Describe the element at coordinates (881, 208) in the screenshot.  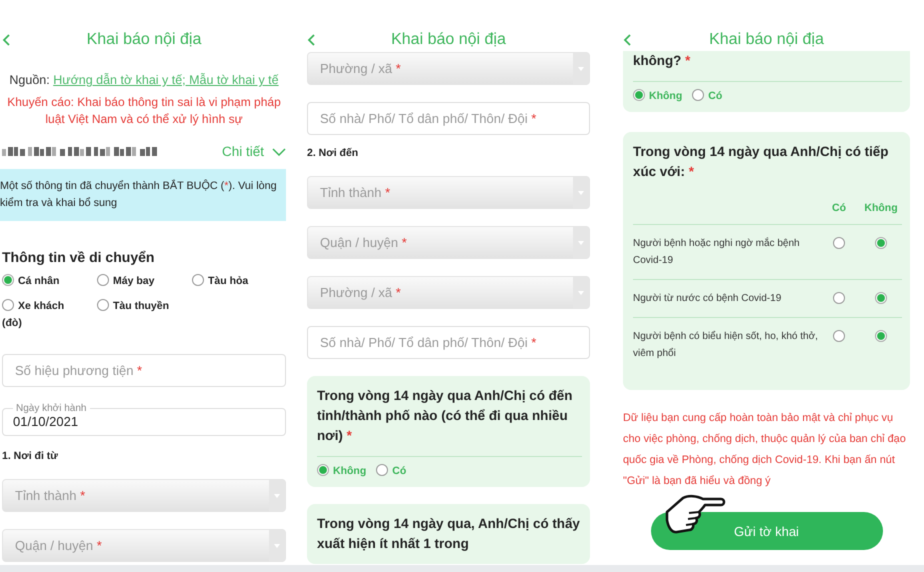
I see `column-header: Không` at that location.